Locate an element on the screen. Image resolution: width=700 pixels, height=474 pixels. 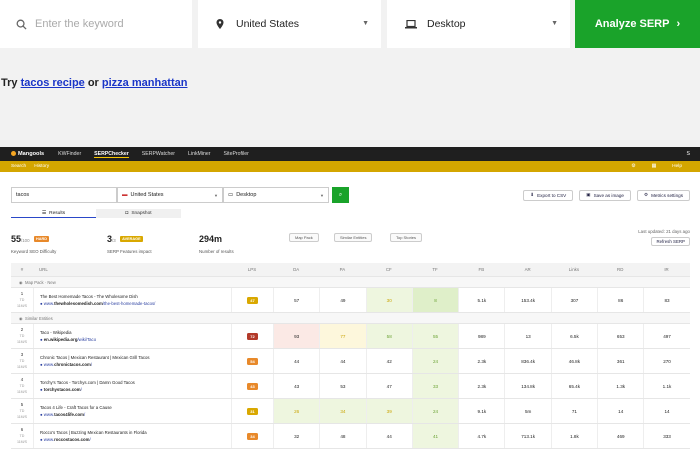
search-icon: ⌕ is located at coordinates (340, 194).